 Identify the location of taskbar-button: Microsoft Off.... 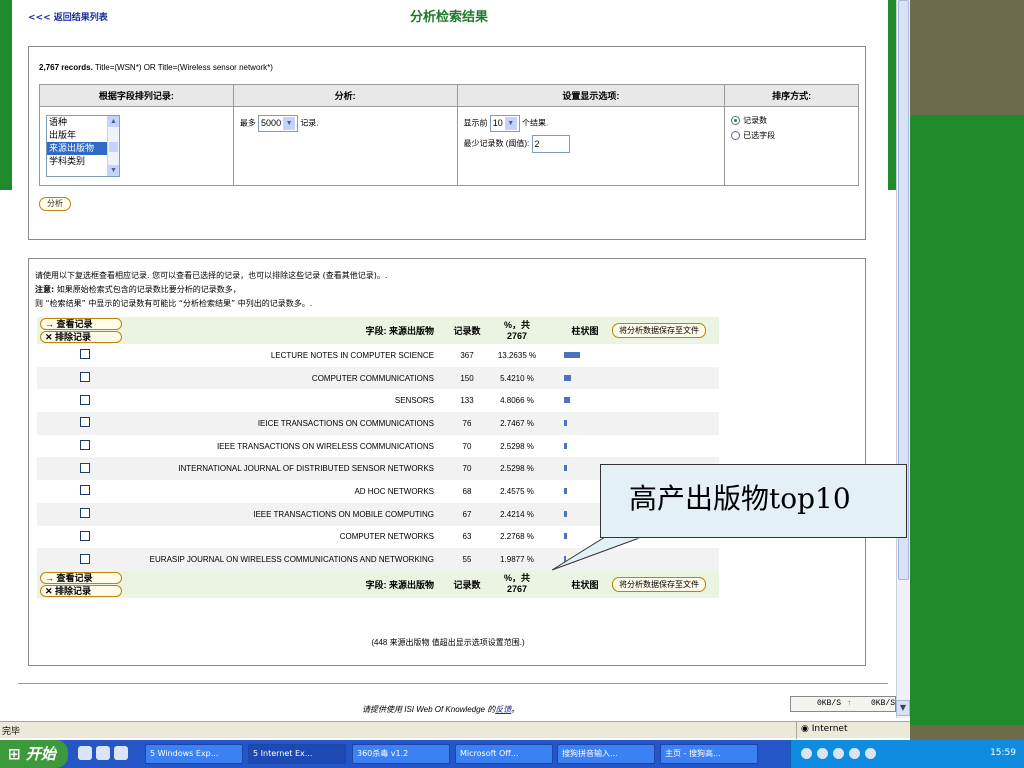
(504, 754).